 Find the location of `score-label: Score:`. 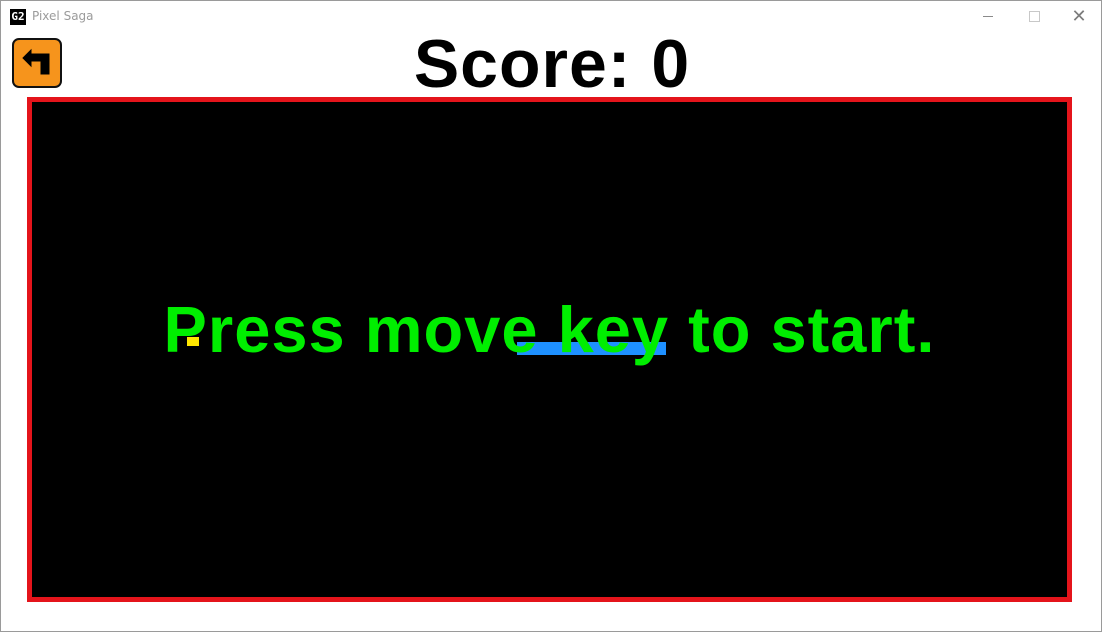

score-label: Score: is located at coordinates (522, 64).